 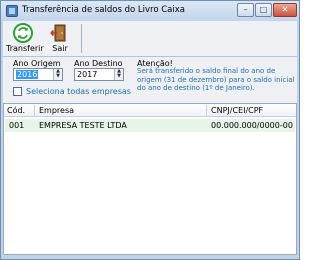 I want to click on ano-destino-value: 2017, so click(x=87, y=74).